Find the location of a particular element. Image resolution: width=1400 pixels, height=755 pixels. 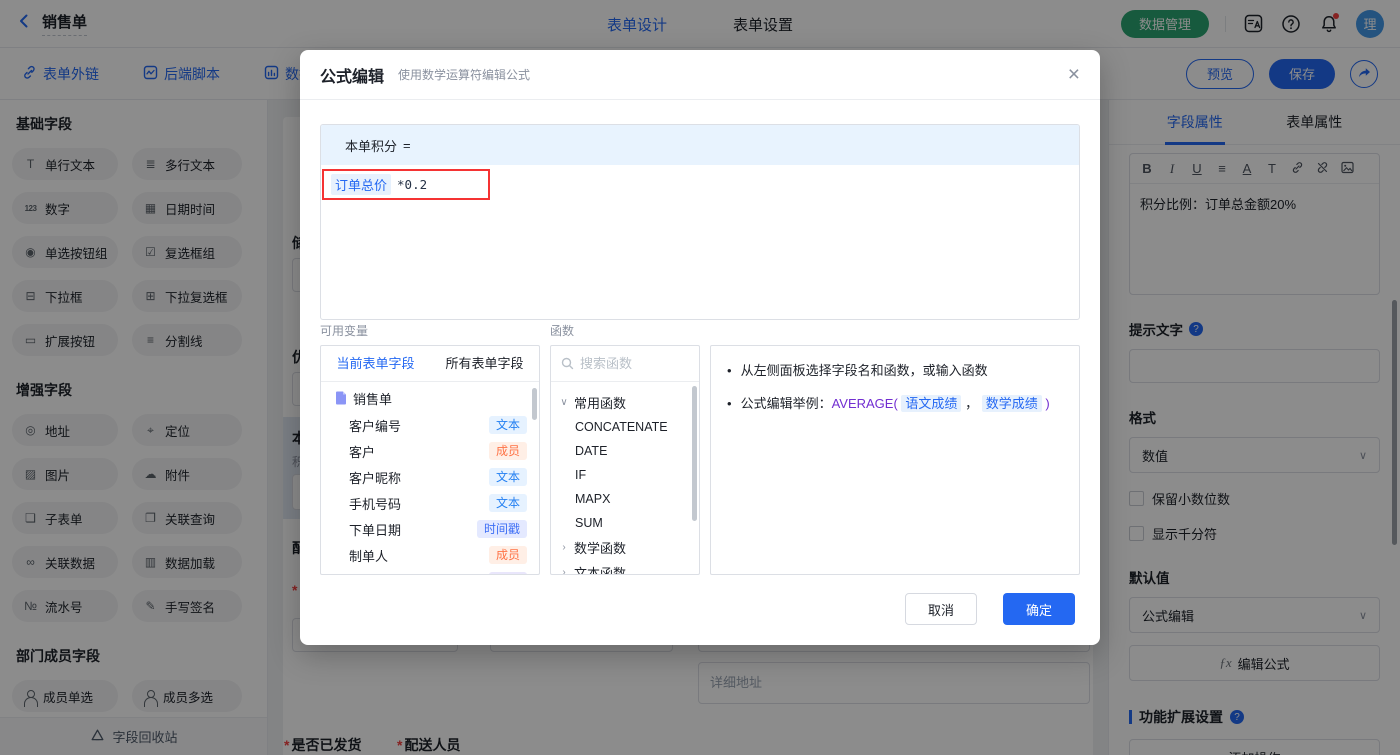

formula-target-bar: 本单积分 = is located at coordinates (700, 145).